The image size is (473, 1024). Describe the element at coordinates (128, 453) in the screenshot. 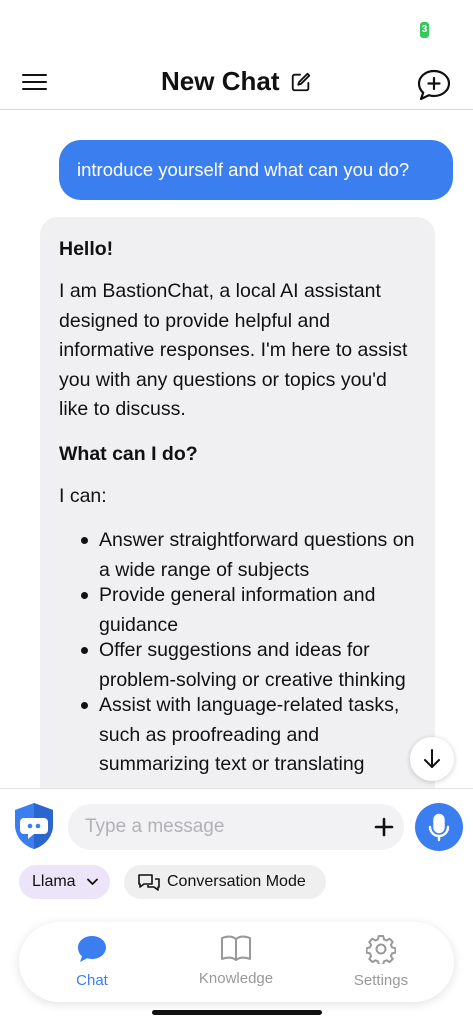

I see `assistant-section-heading: What can I do?` at that location.